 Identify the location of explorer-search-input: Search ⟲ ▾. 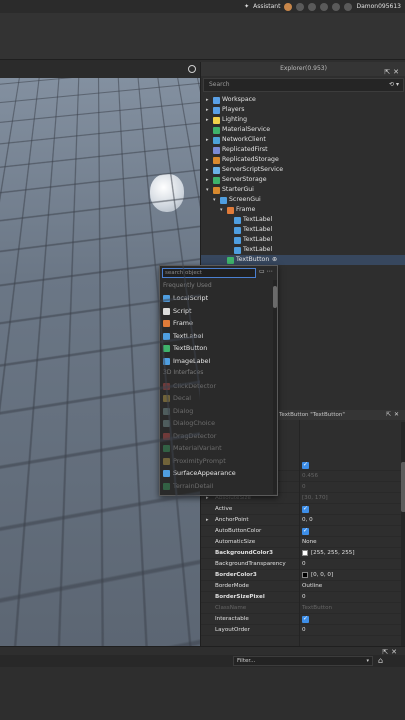
(303, 85).